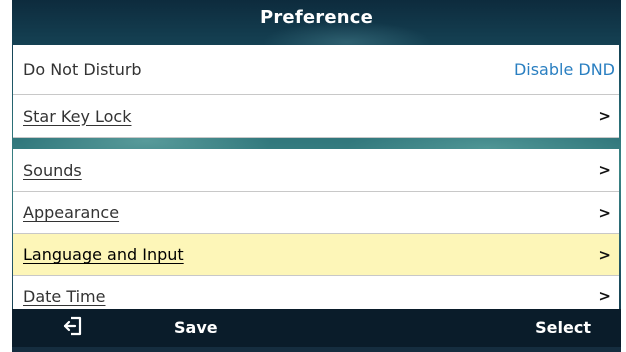 This screenshot has width=626, height=352. I want to click on exit-back-icon, so click(73, 328).